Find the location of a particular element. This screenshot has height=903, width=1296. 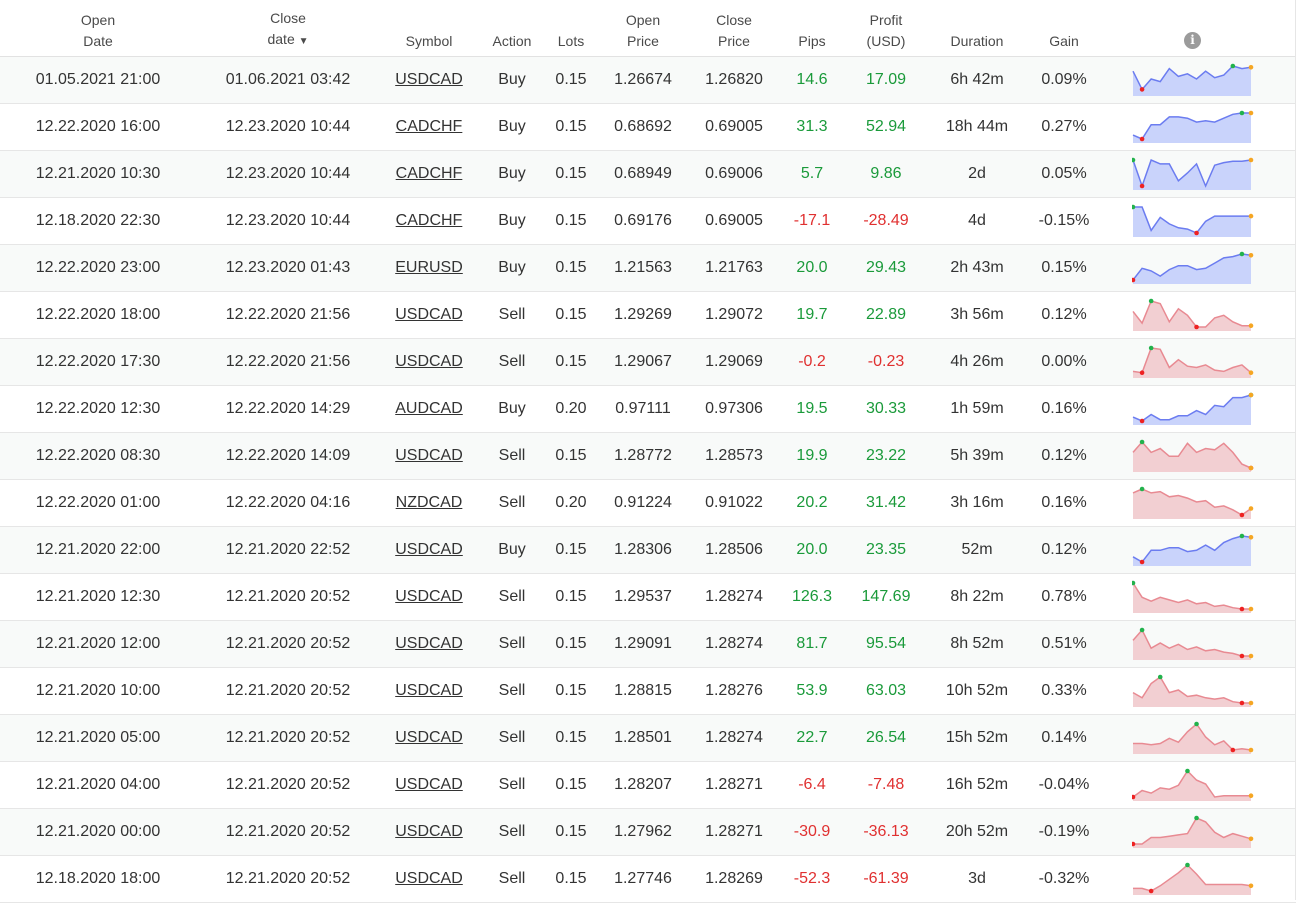

header-open-date: Open Date is located at coordinates (98, 31).